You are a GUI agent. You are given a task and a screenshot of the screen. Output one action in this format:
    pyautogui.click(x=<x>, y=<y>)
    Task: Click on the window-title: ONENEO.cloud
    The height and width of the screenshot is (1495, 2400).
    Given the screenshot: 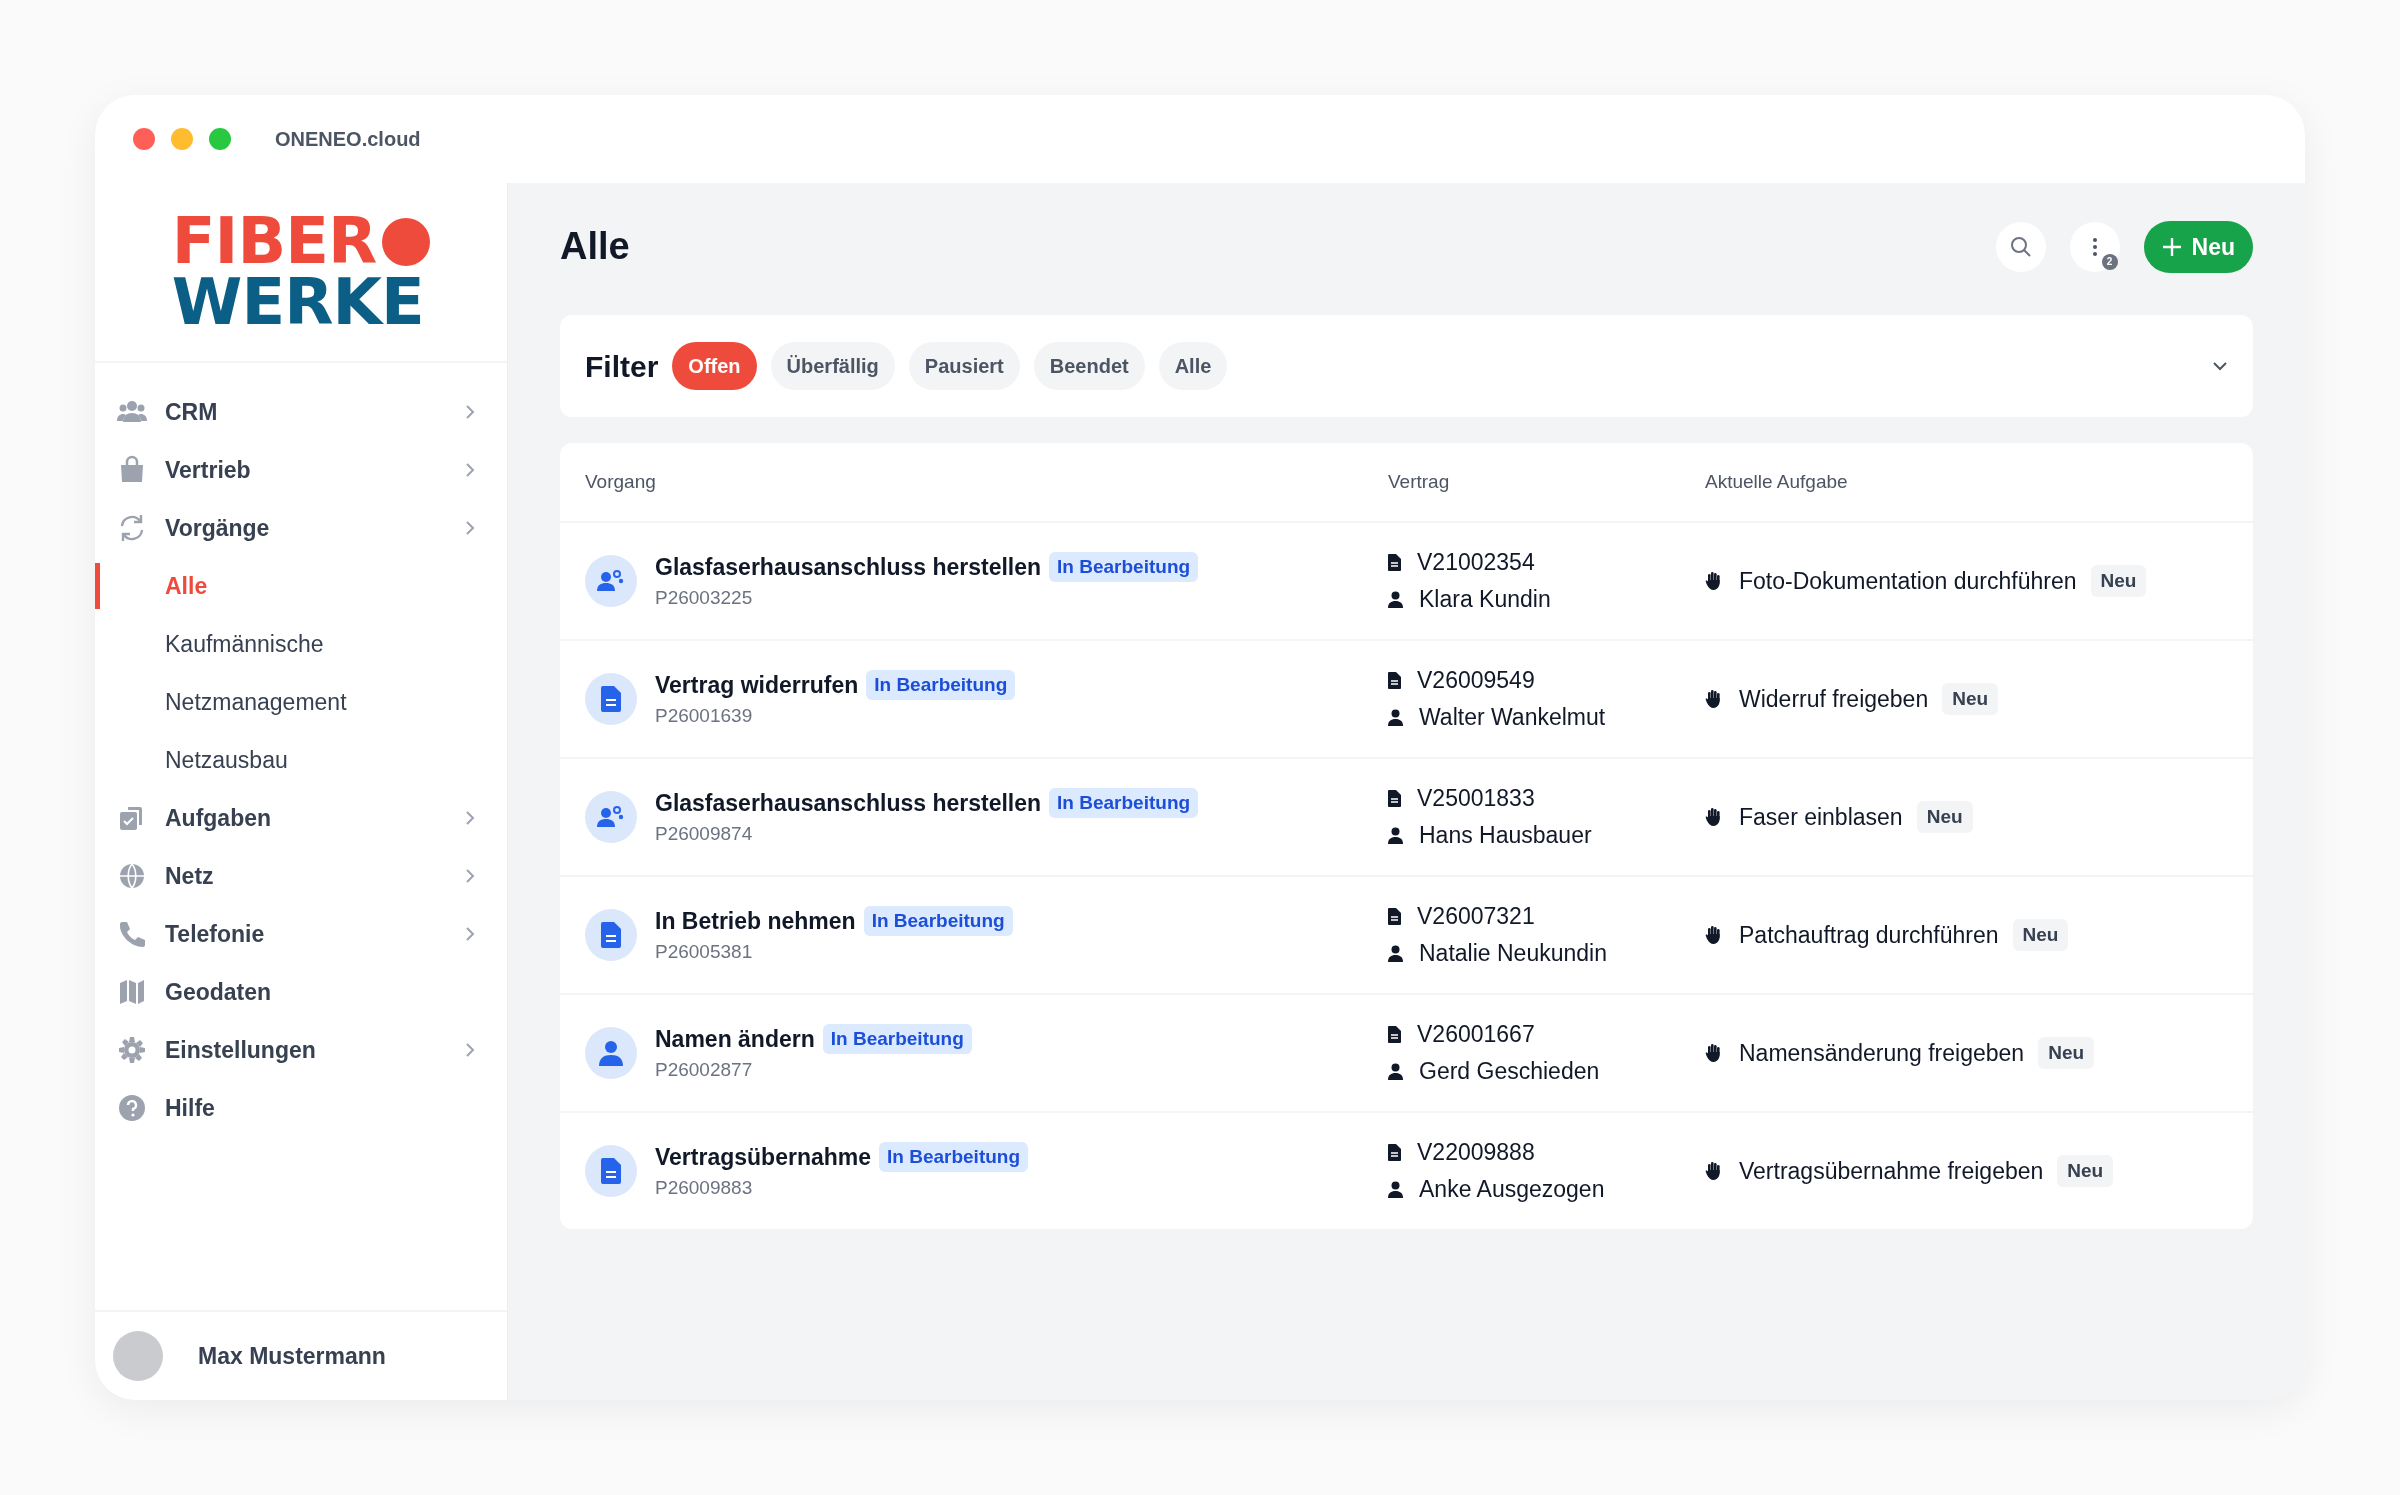 What is the action you would take?
    pyautogui.click(x=348, y=139)
    